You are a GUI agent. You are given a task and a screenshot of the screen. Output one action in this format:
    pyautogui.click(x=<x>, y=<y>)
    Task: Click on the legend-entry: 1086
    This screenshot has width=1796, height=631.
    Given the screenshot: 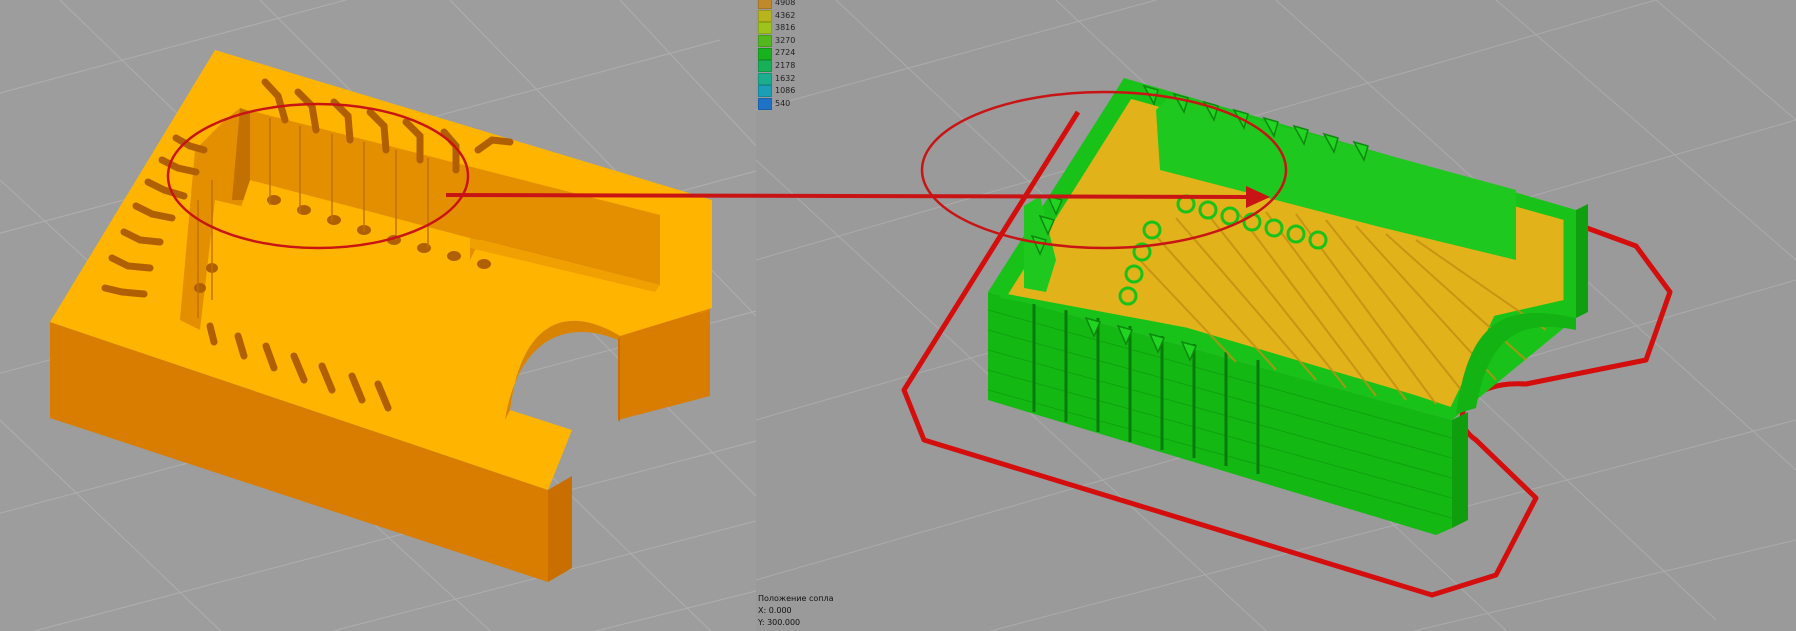 What is the action you would take?
    pyautogui.click(x=776, y=91)
    